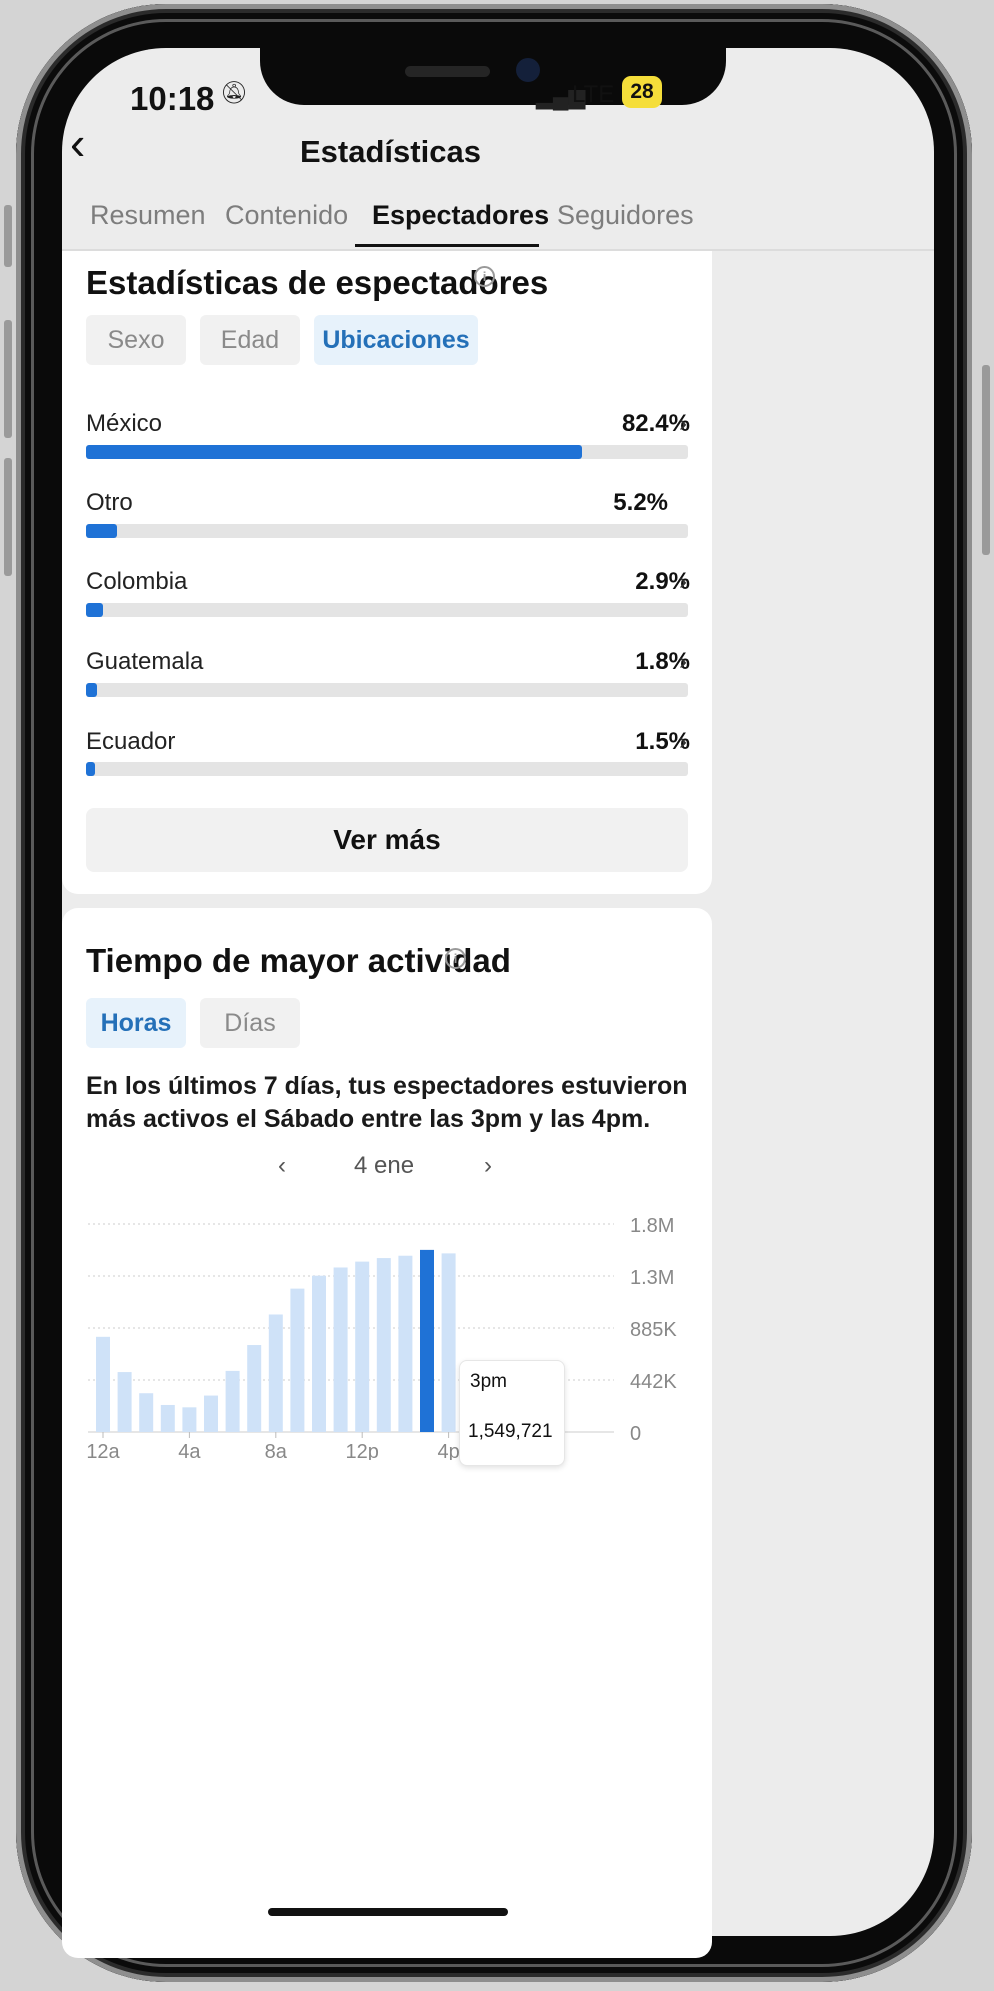  What do you see at coordinates (103, 1450) in the screenshot?
I see `x-tick-label: 12a` at bounding box center [103, 1450].